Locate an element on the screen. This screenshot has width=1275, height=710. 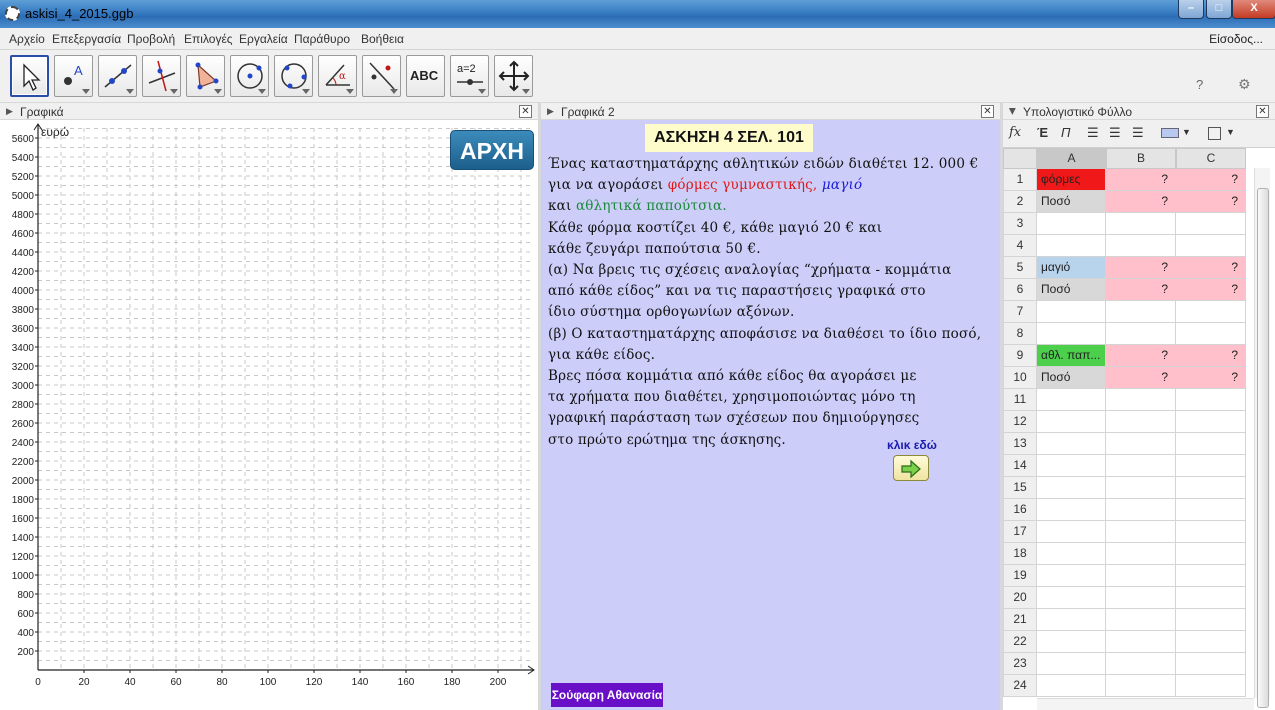
row-header: 9 is located at coordinates (1020, 356).